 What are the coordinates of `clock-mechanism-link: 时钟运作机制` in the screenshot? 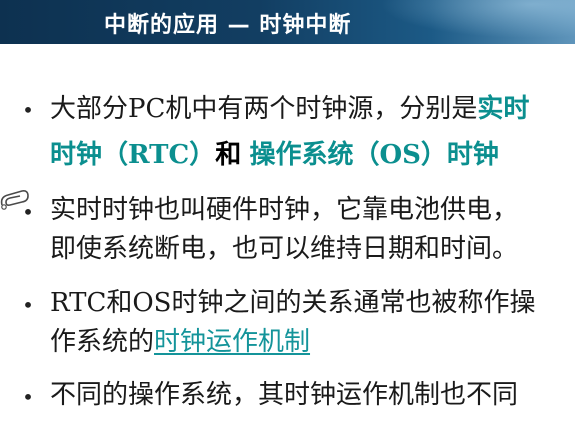 It's located at (232, 342).